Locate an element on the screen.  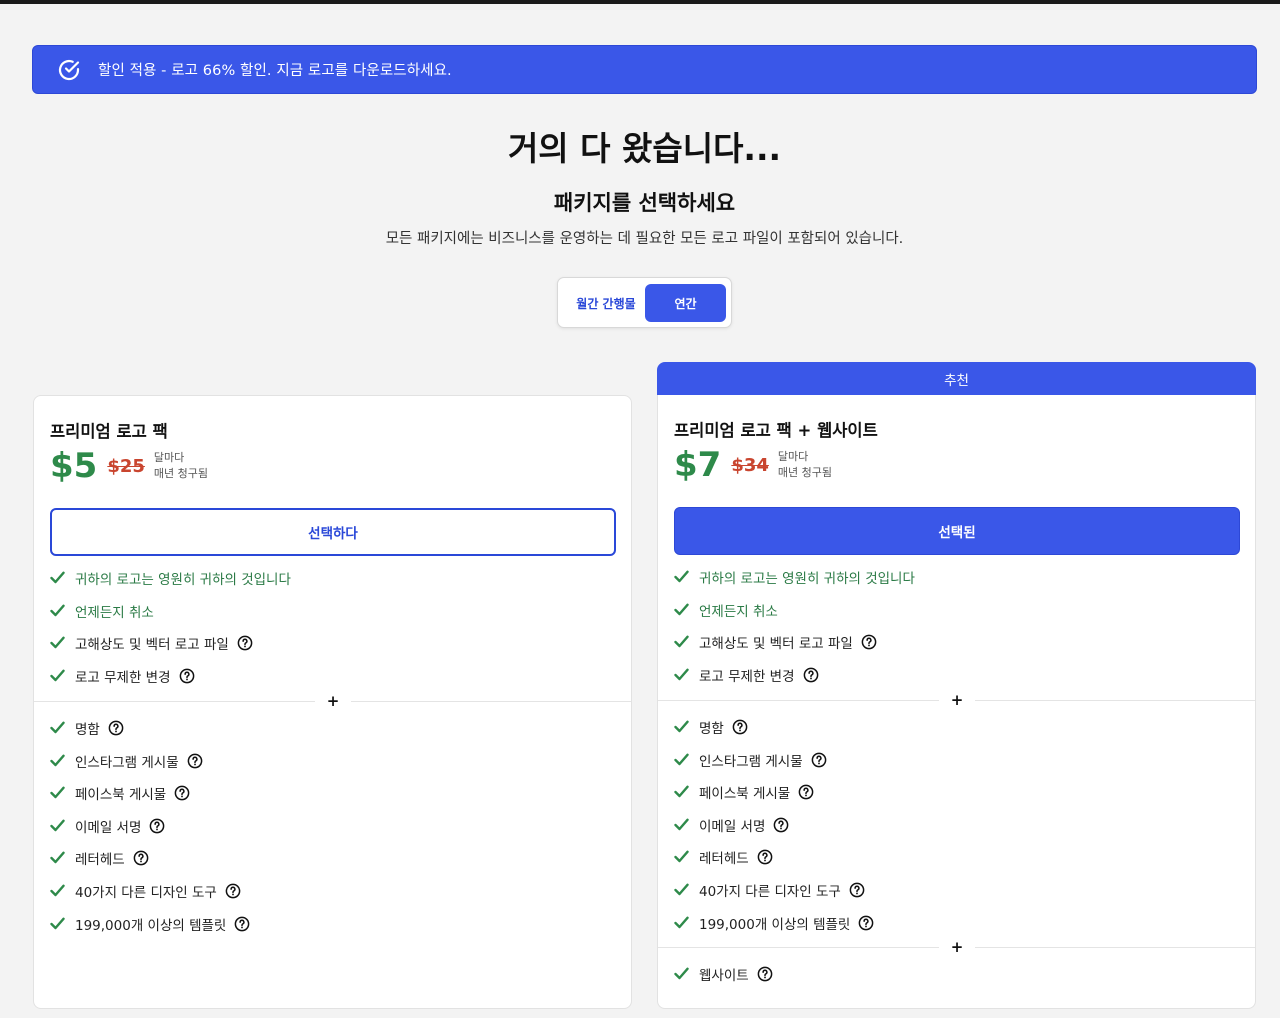
feature-item: 40가지 다른 디자인 도구 is located at coordinates (769, 890).